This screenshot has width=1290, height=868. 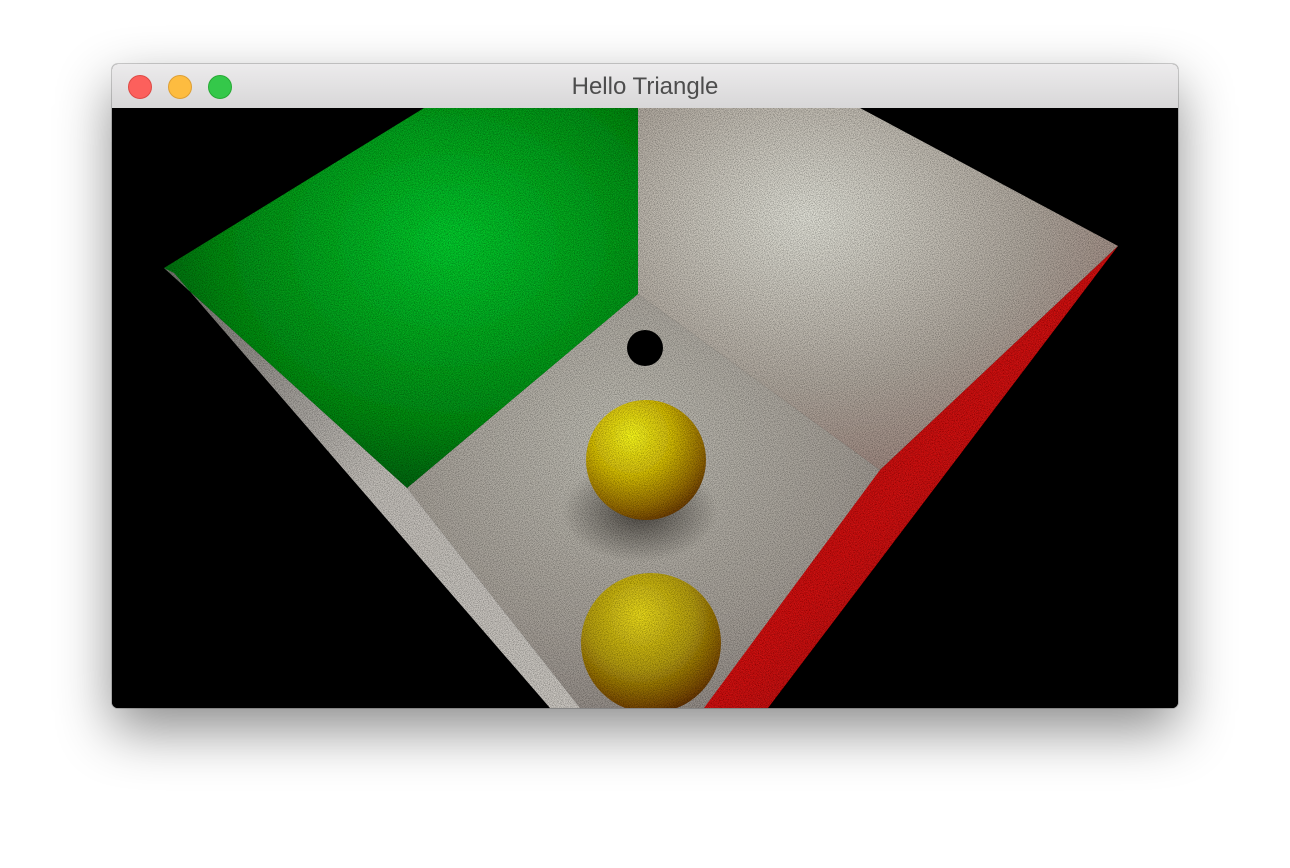 I want to click on window-title: Hello Triangle, so click(x=645, y=86).